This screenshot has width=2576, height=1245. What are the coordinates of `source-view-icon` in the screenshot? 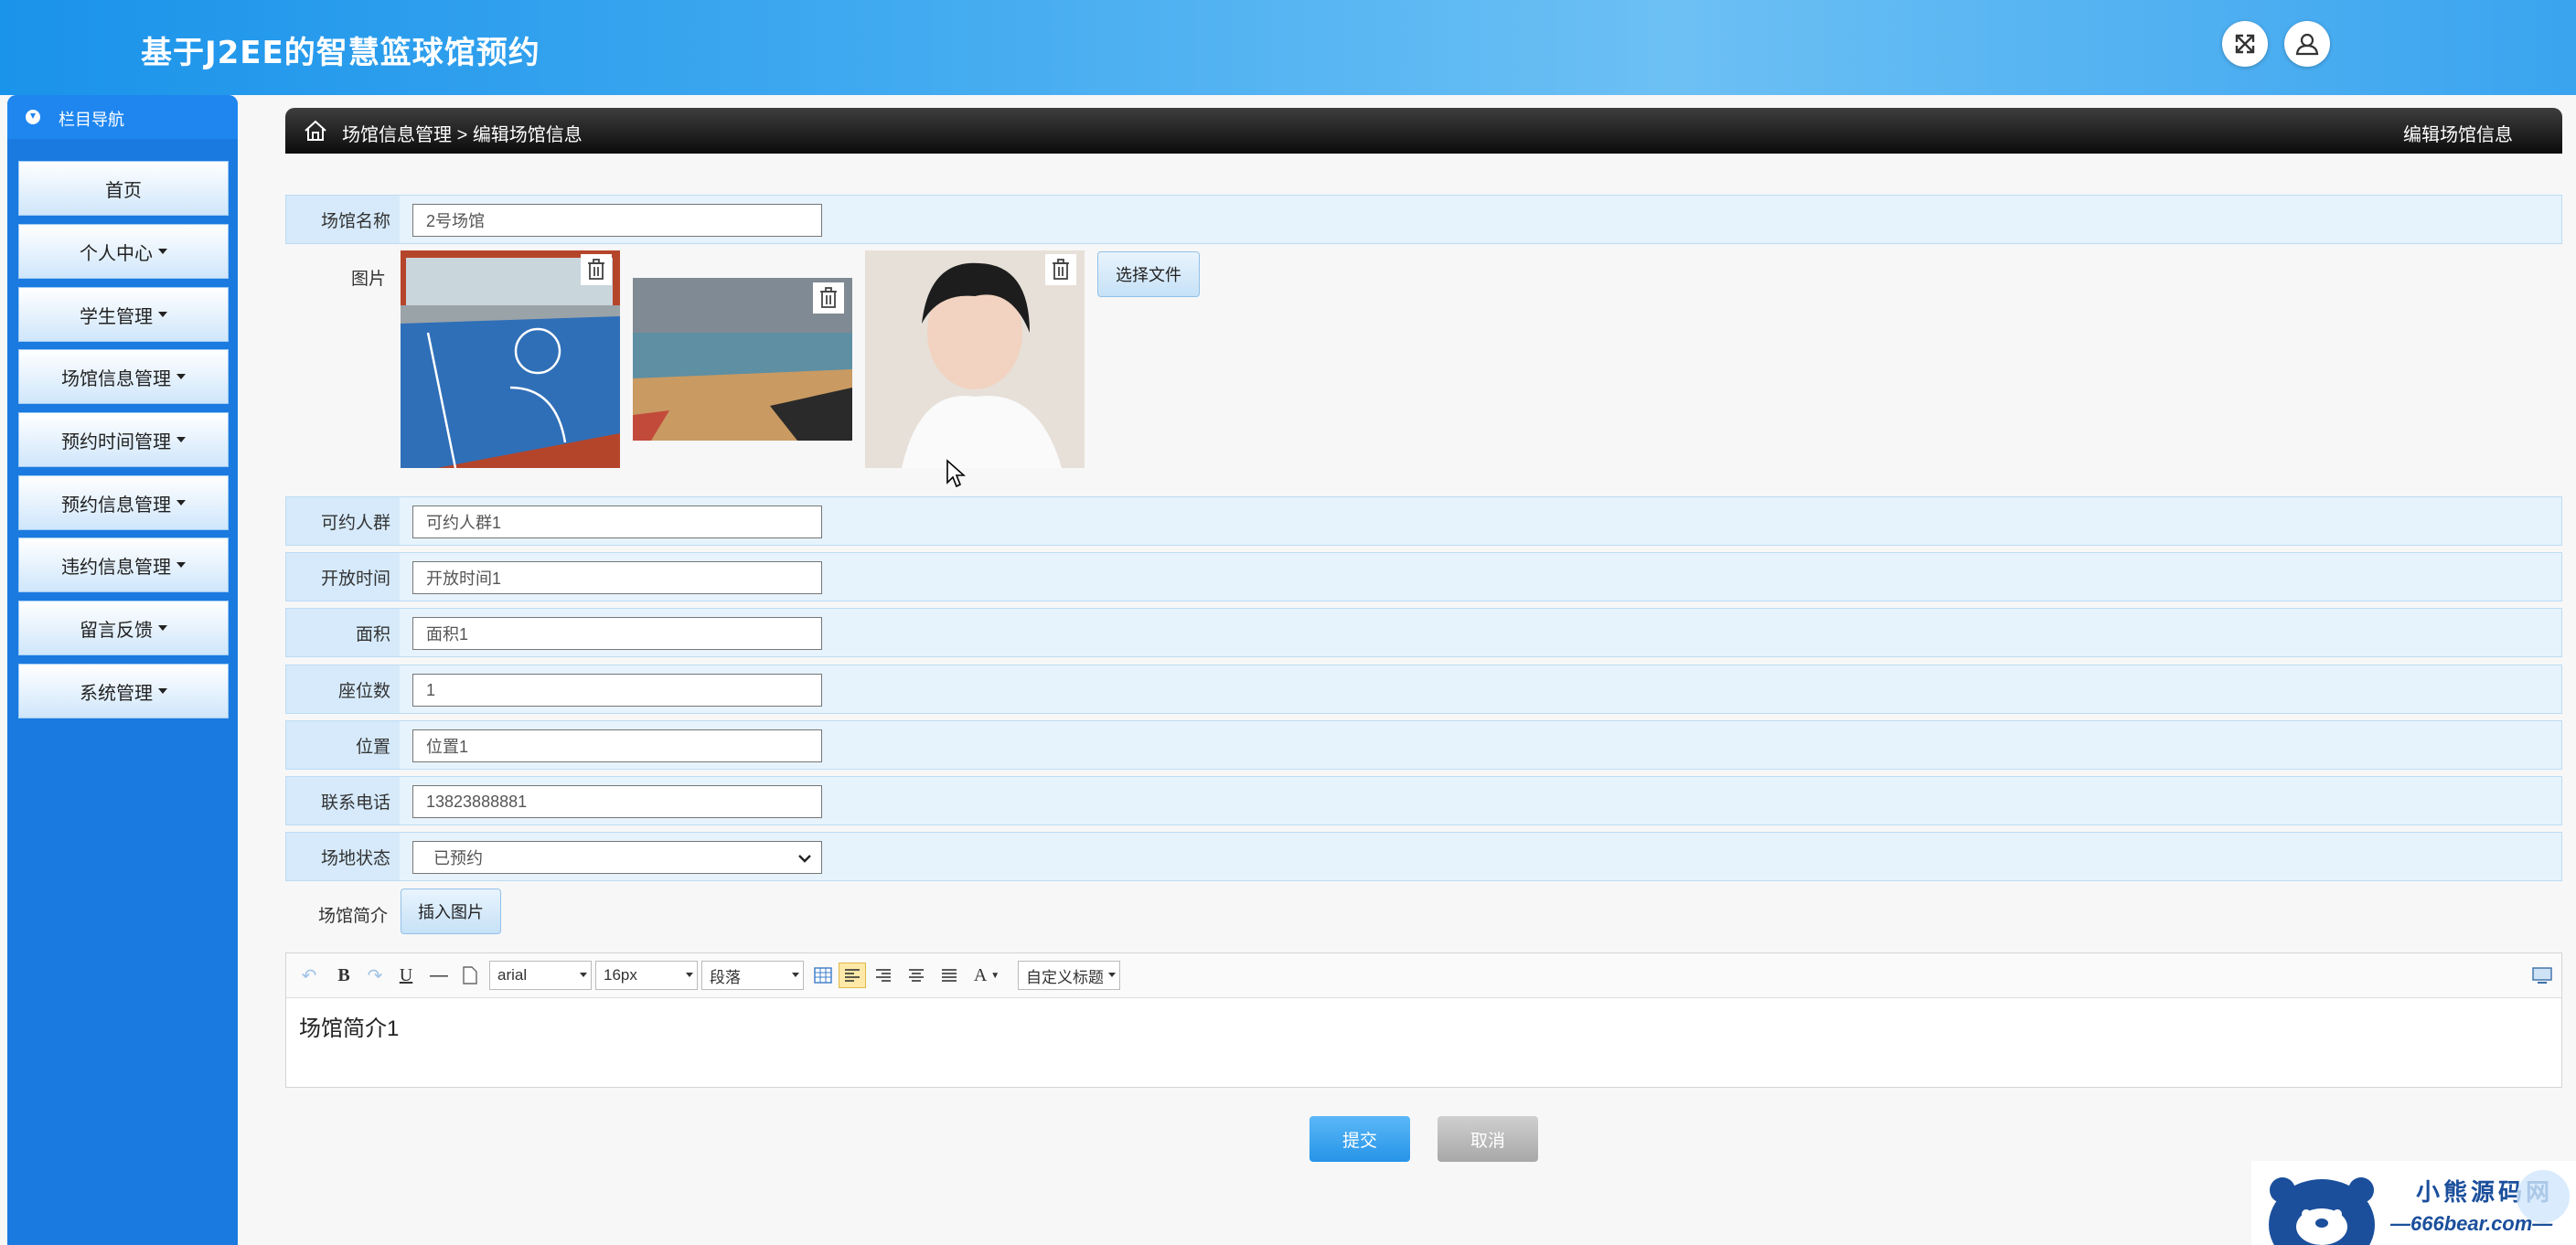 It's located at (2542, 976).